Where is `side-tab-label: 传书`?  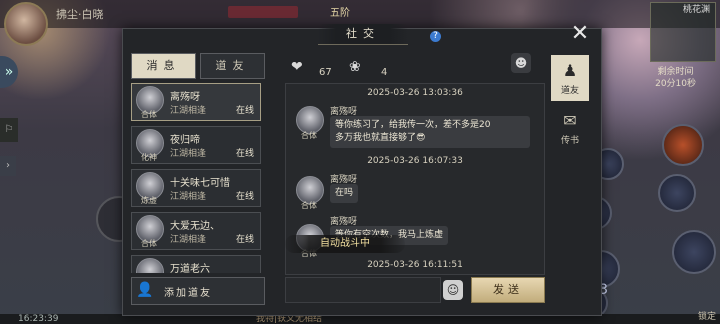
side-tab-label: 传书 is located at coordinates (569, 141).